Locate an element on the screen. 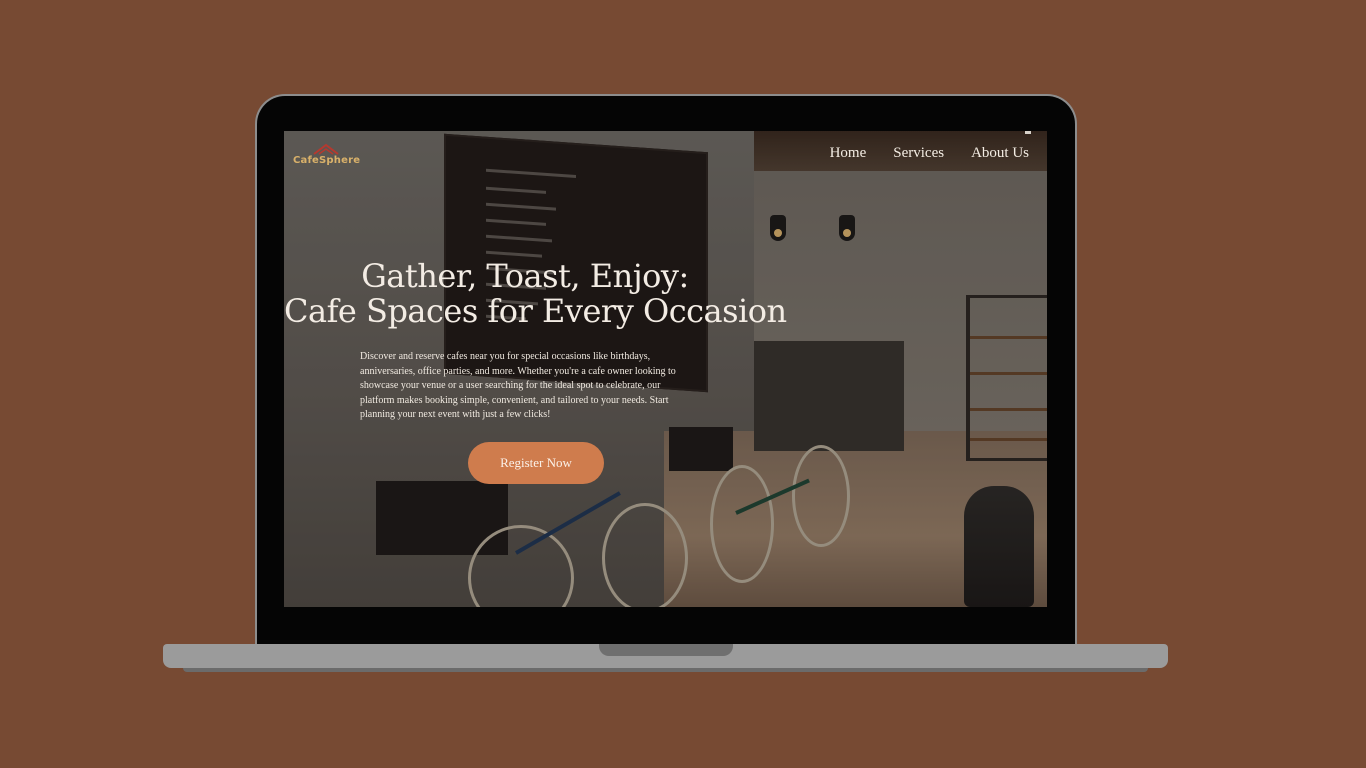 The image size is (1366, 768). hero-title-line-1: Gather, Toast, Enjoy: is located at coordinates (525, 276).